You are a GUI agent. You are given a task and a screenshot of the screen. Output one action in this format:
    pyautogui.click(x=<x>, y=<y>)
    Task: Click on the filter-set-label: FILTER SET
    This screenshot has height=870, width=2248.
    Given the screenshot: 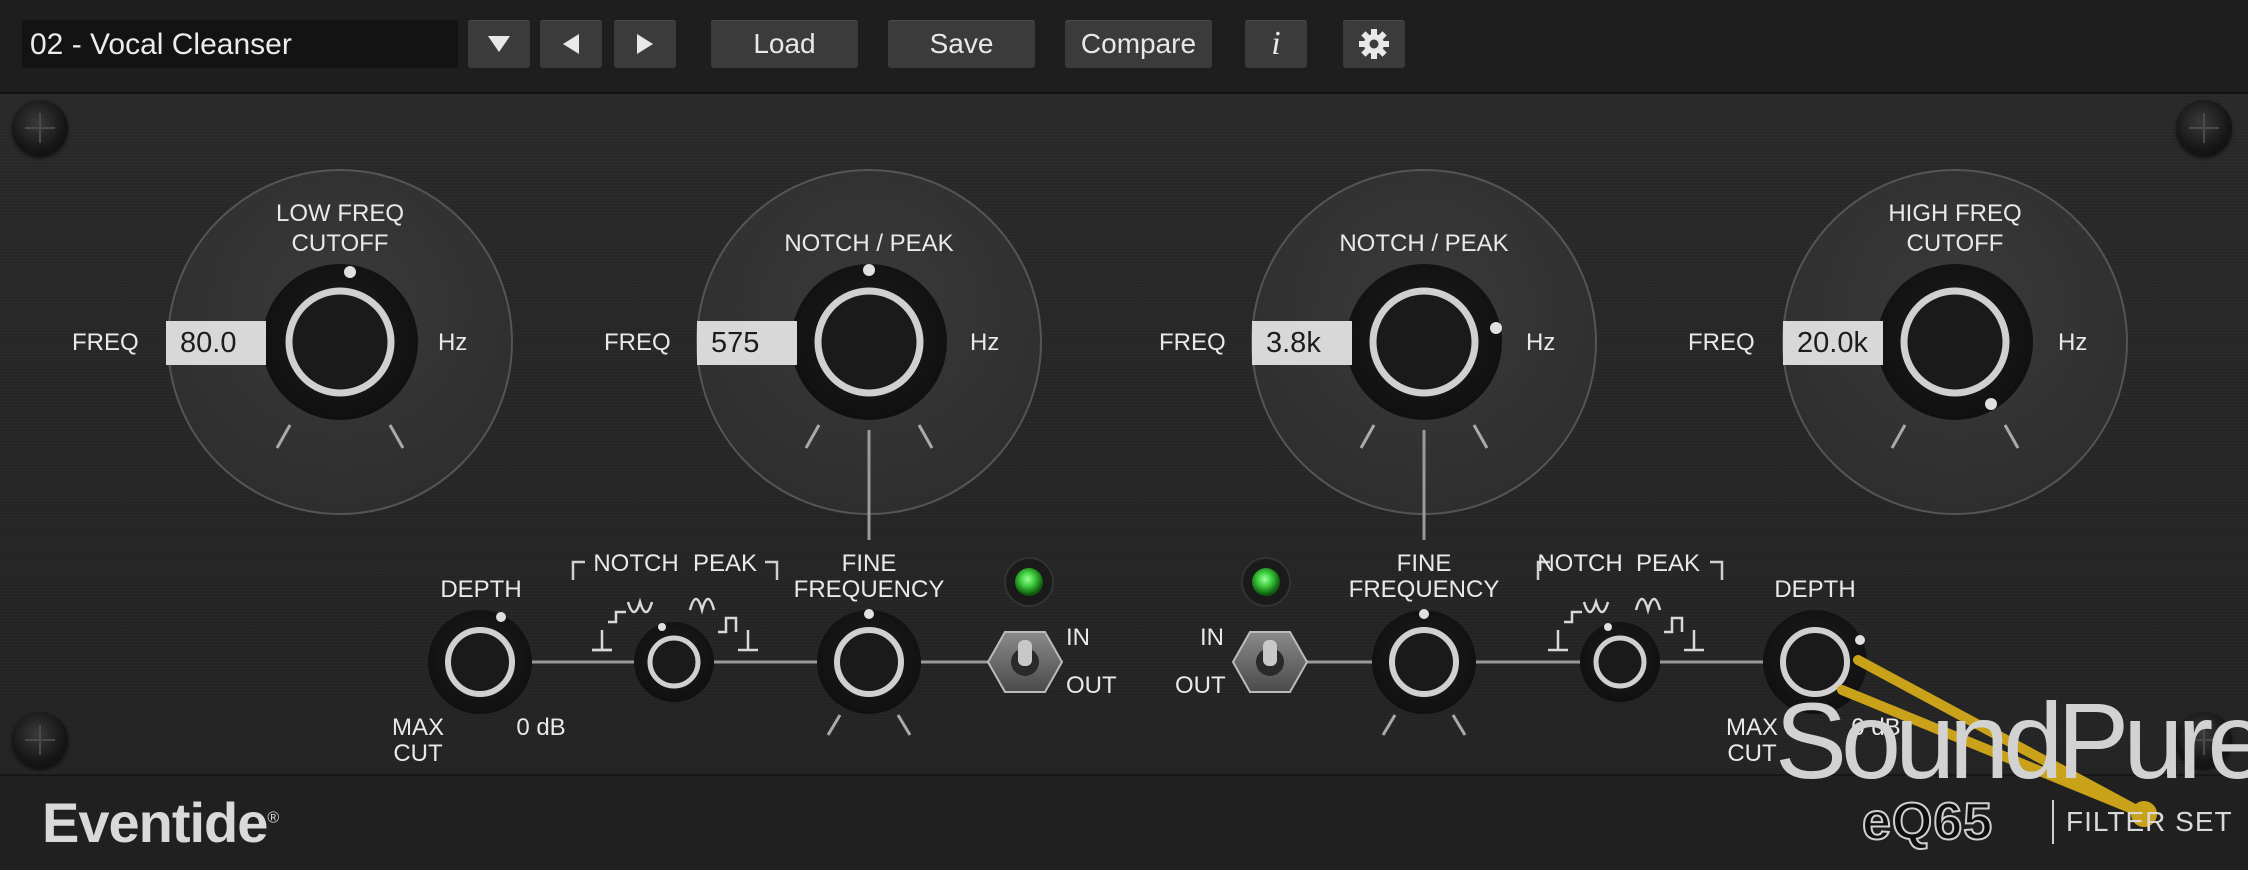 What is the action you would take?
    pyautogui.click(x=2149, y=821)
    